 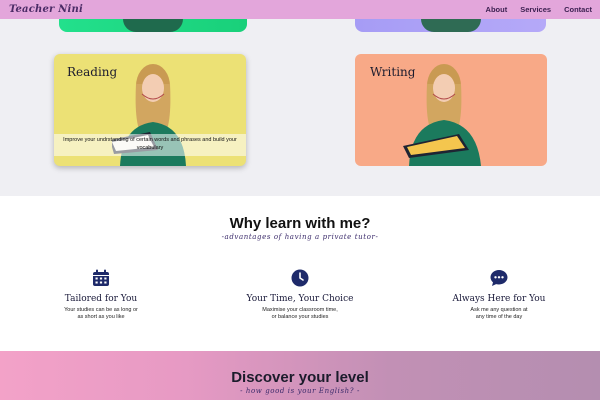 What do you see at coordinates (393, 72) in the screenshot?
I see `card-title: Writing` at bounding box center [393, 72].